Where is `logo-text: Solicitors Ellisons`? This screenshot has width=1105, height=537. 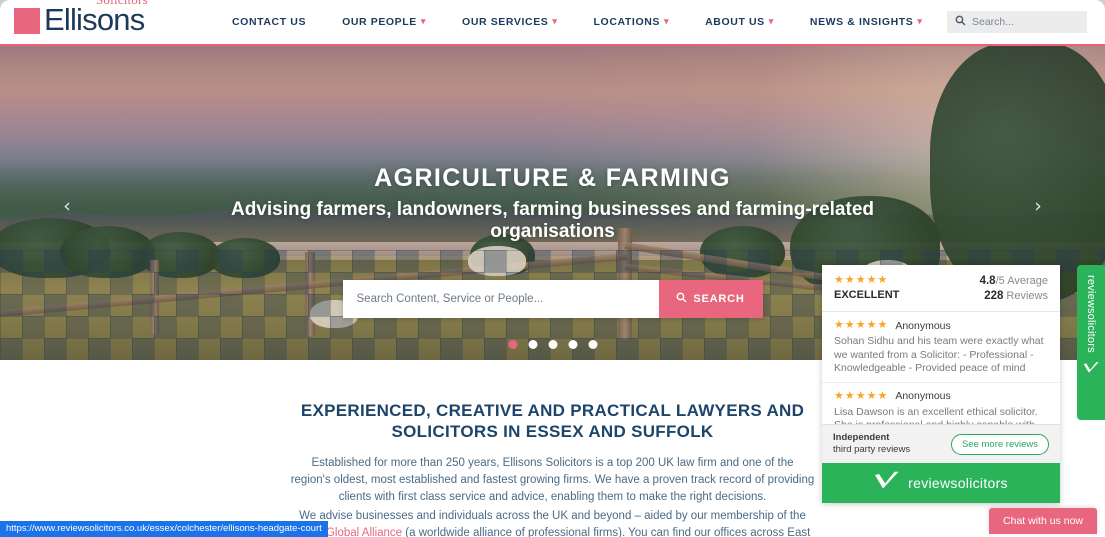
logo-text: Solicitors Ellisons is located at coordinates (96, 18).